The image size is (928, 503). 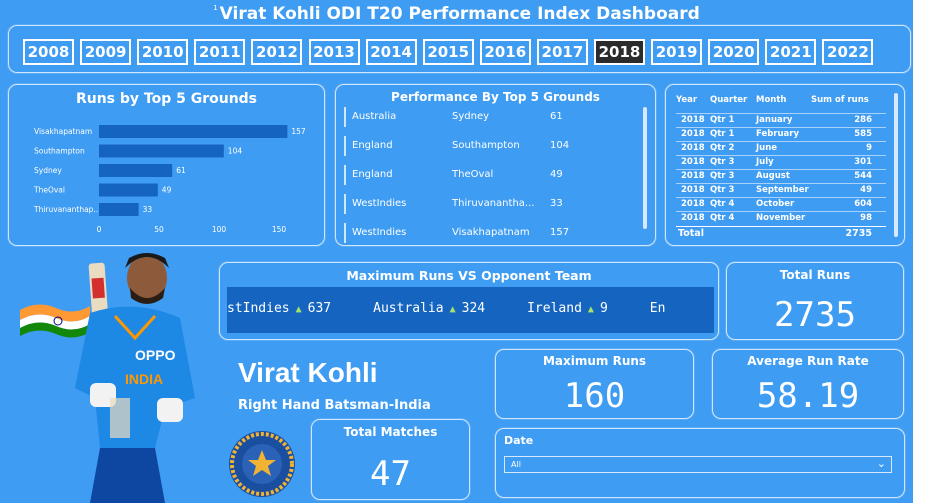 I want to click on table-month-cell: July, so click(x=765, y=162).